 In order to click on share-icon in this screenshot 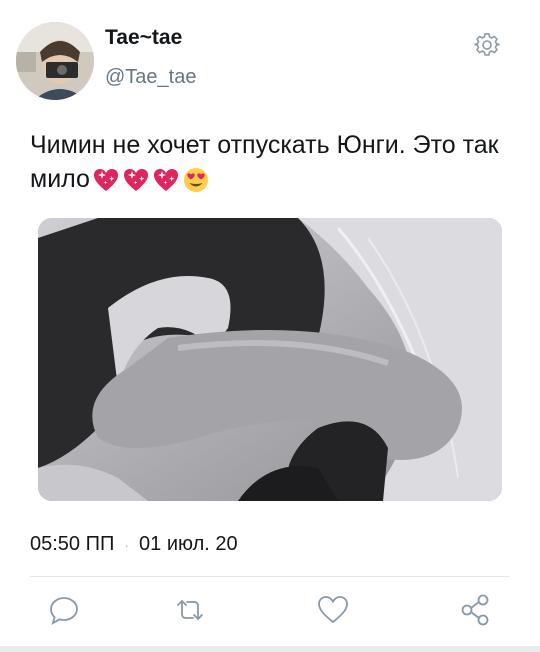, I will do `click(475, 610)`.